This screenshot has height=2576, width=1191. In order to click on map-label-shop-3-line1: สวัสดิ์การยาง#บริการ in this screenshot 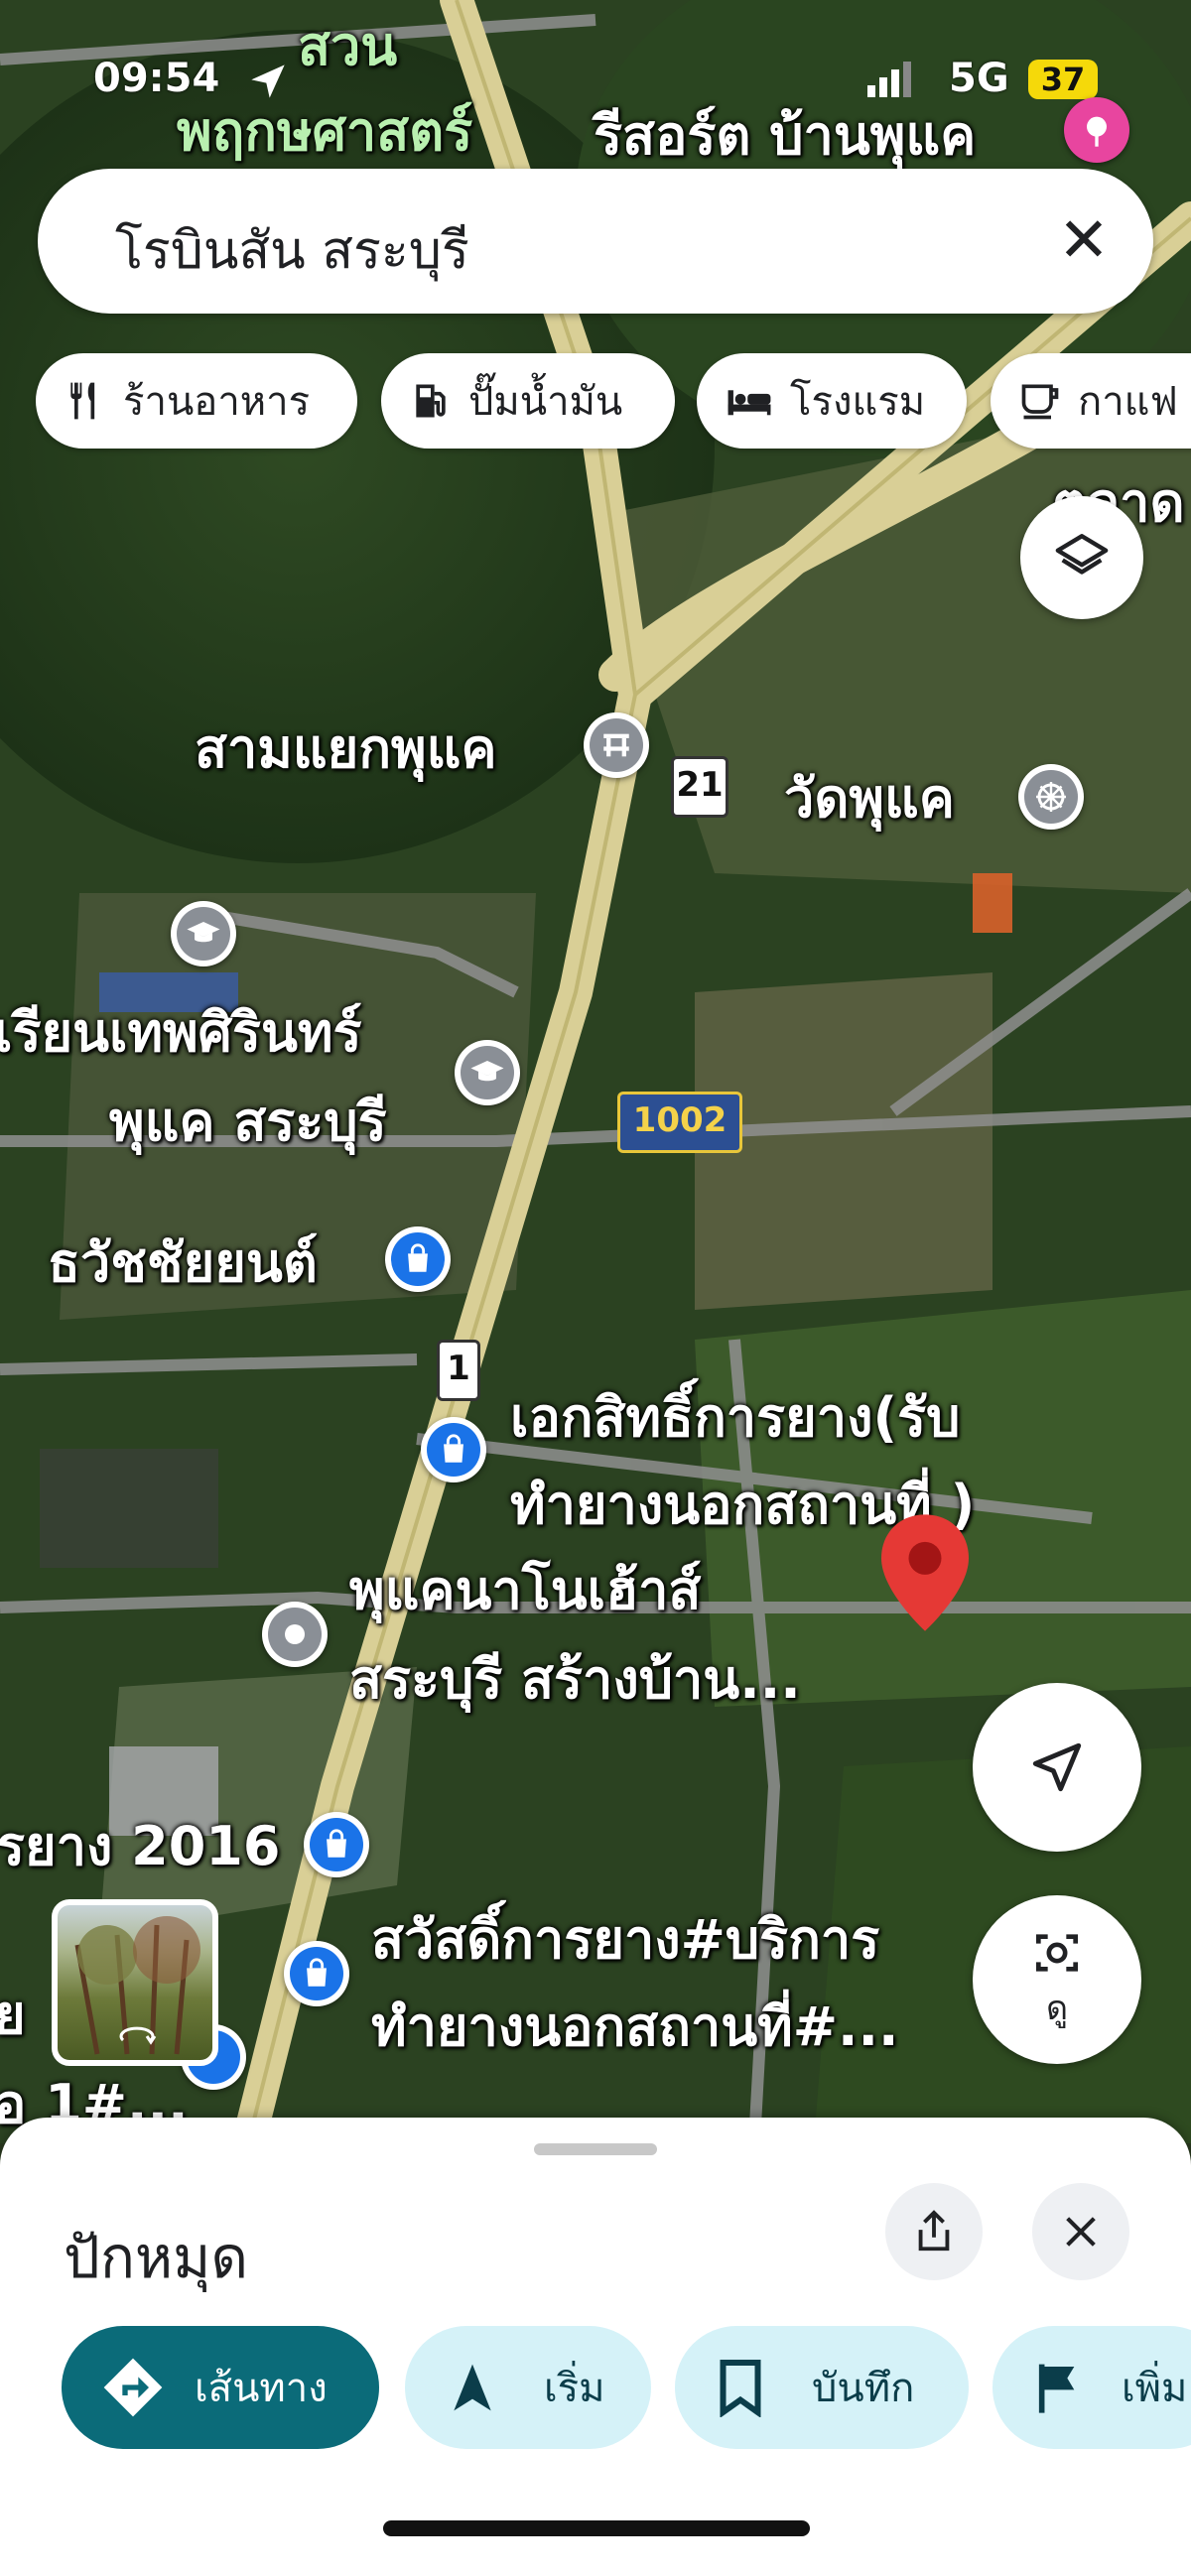, I will do `click(625, 1940)`.